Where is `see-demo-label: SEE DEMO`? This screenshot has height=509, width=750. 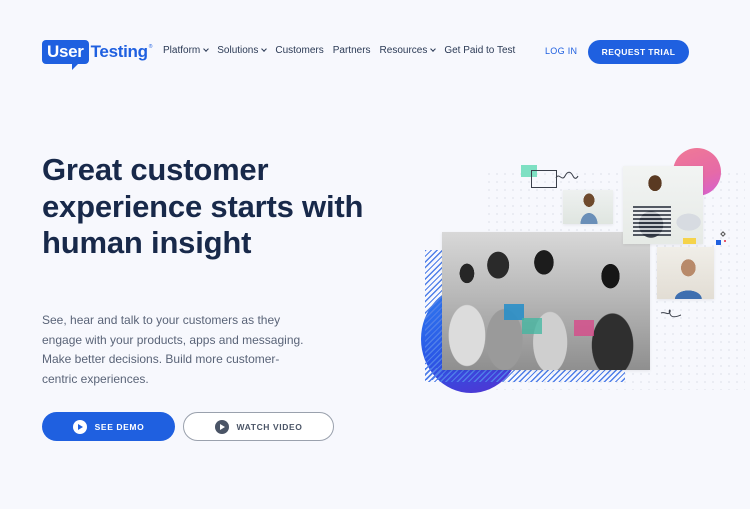
see-demo-label: SEE DEMO is located at coordinates (119, 426).